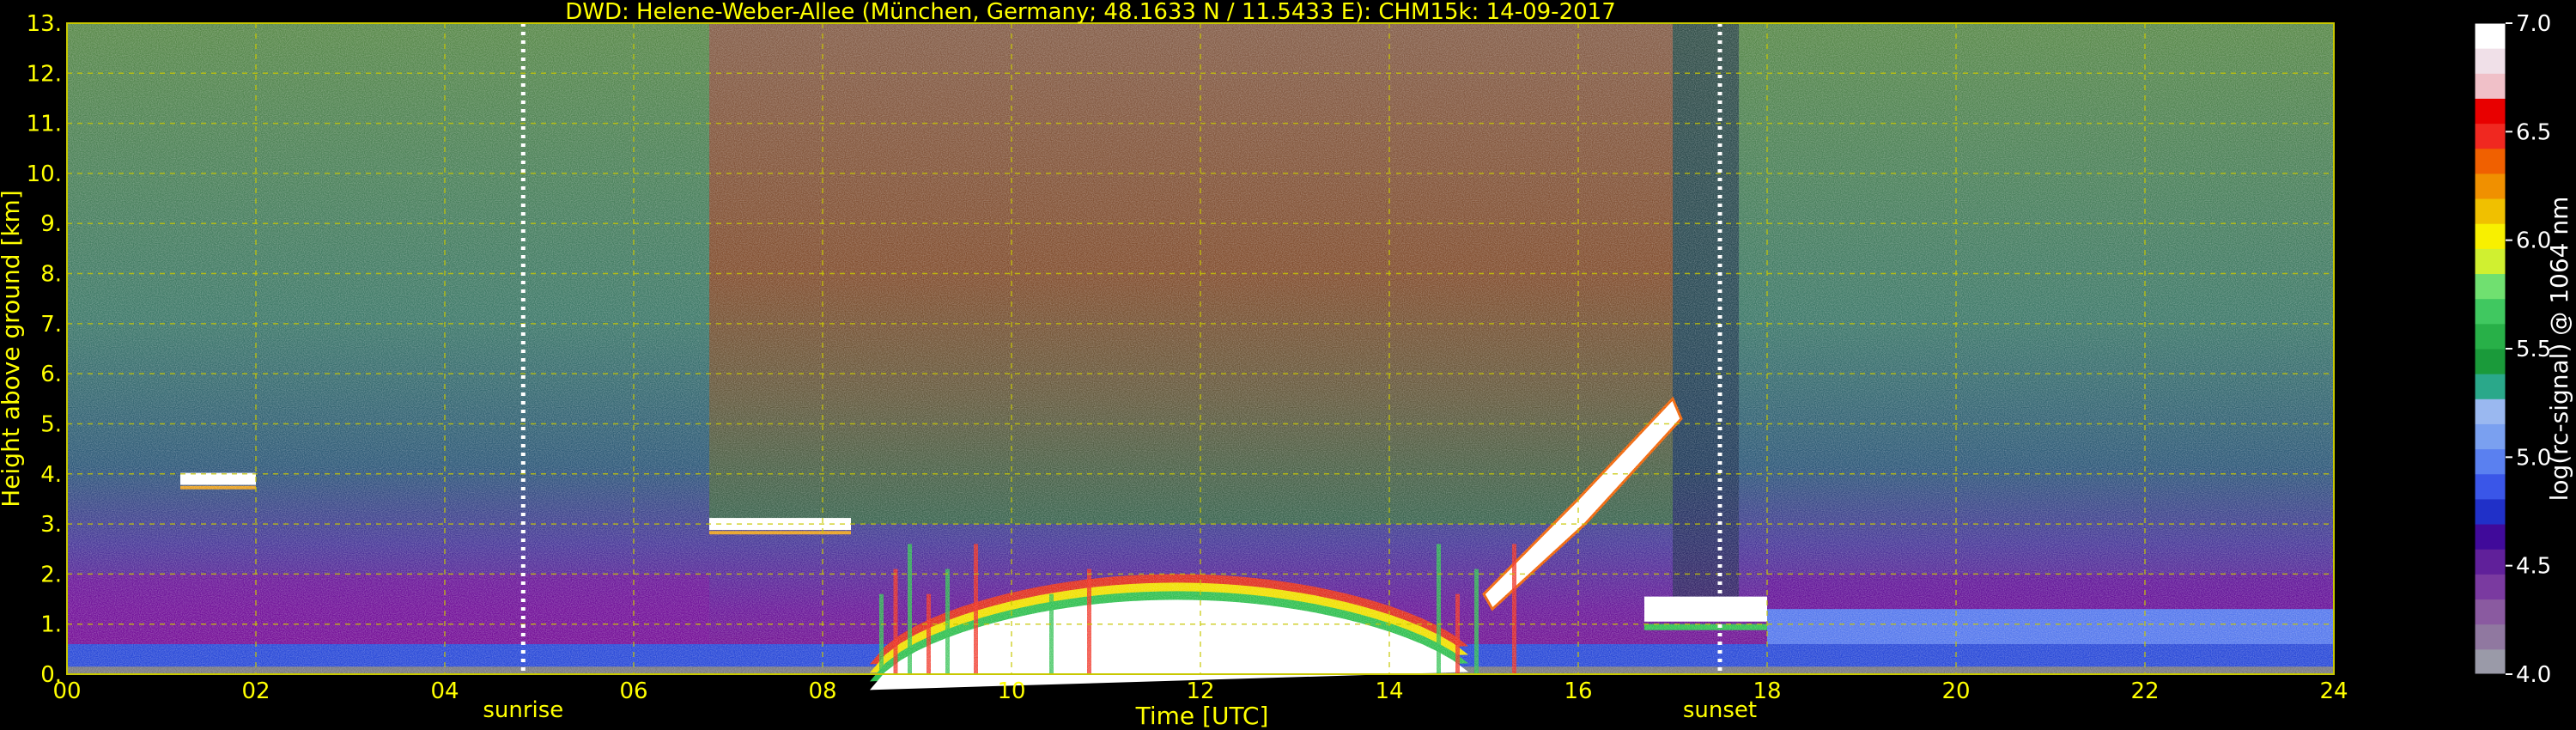 The height and width of the screenshot is (730, 2576). I want to click on y-tick-label: 10., so click(44, 174).